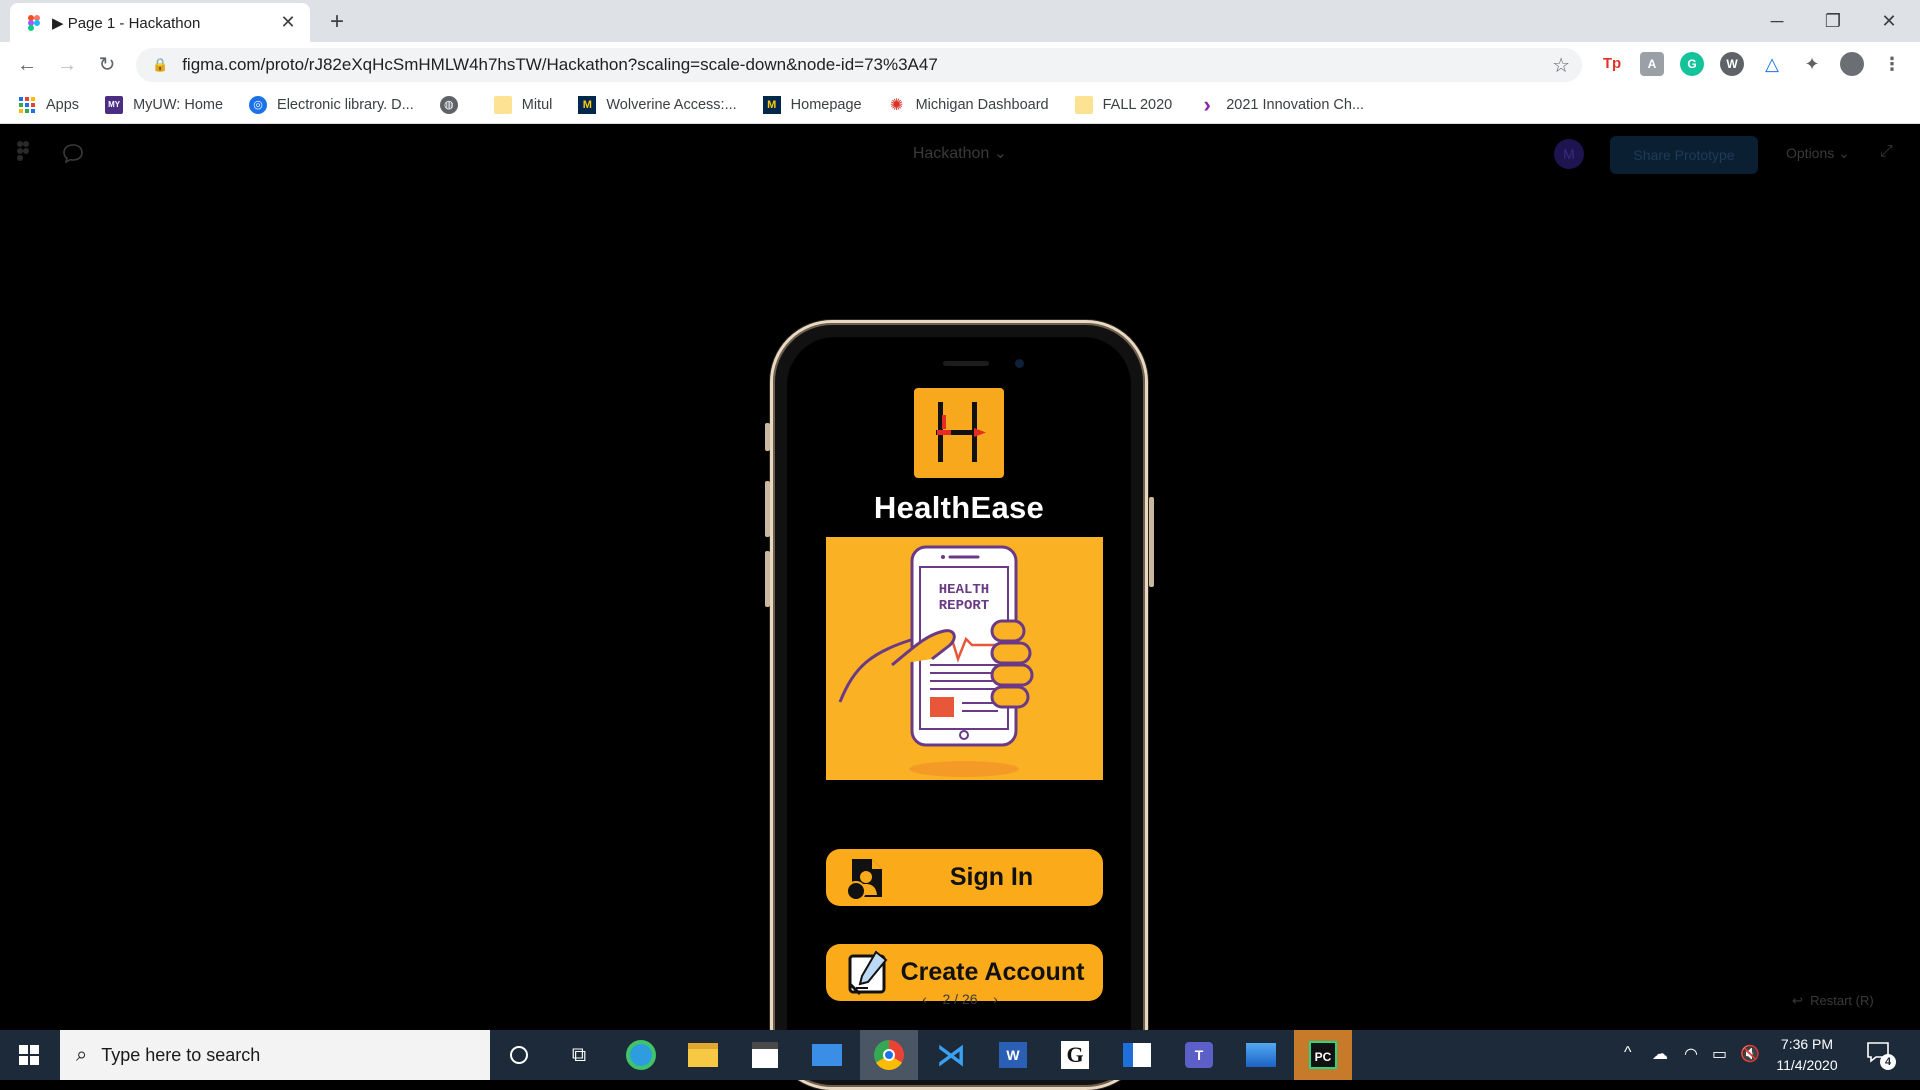  I want to click on taskbar-search: ⌕ Type here to search, so click(275, 1055).